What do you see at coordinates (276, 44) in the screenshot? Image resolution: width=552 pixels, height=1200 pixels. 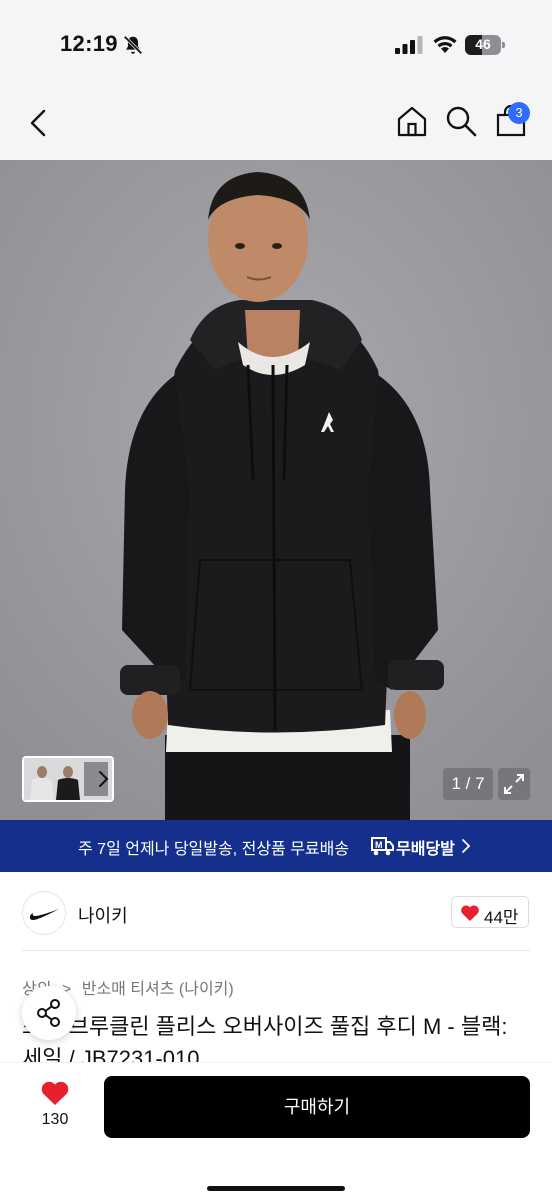 I see `status-bar: 12:19 46` at bounding box center [276, 44].